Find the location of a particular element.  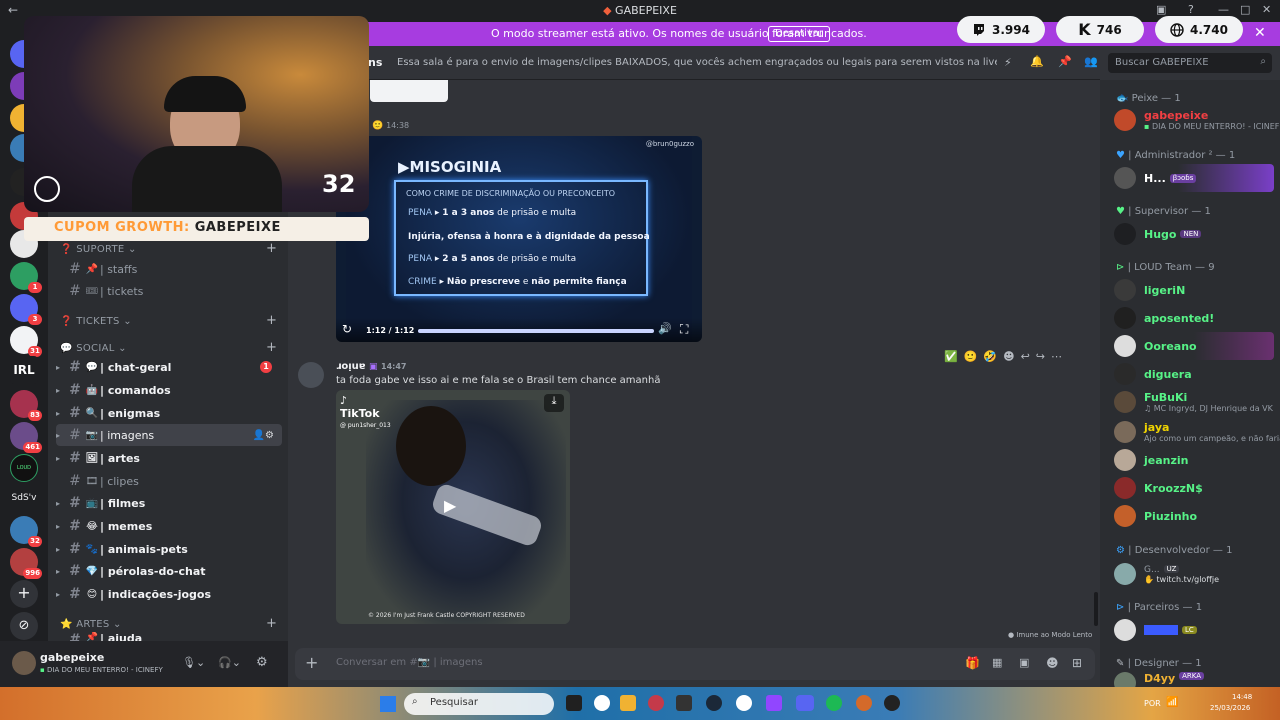

reaction-icon: 🙂 is located at coordinates (974, 356).